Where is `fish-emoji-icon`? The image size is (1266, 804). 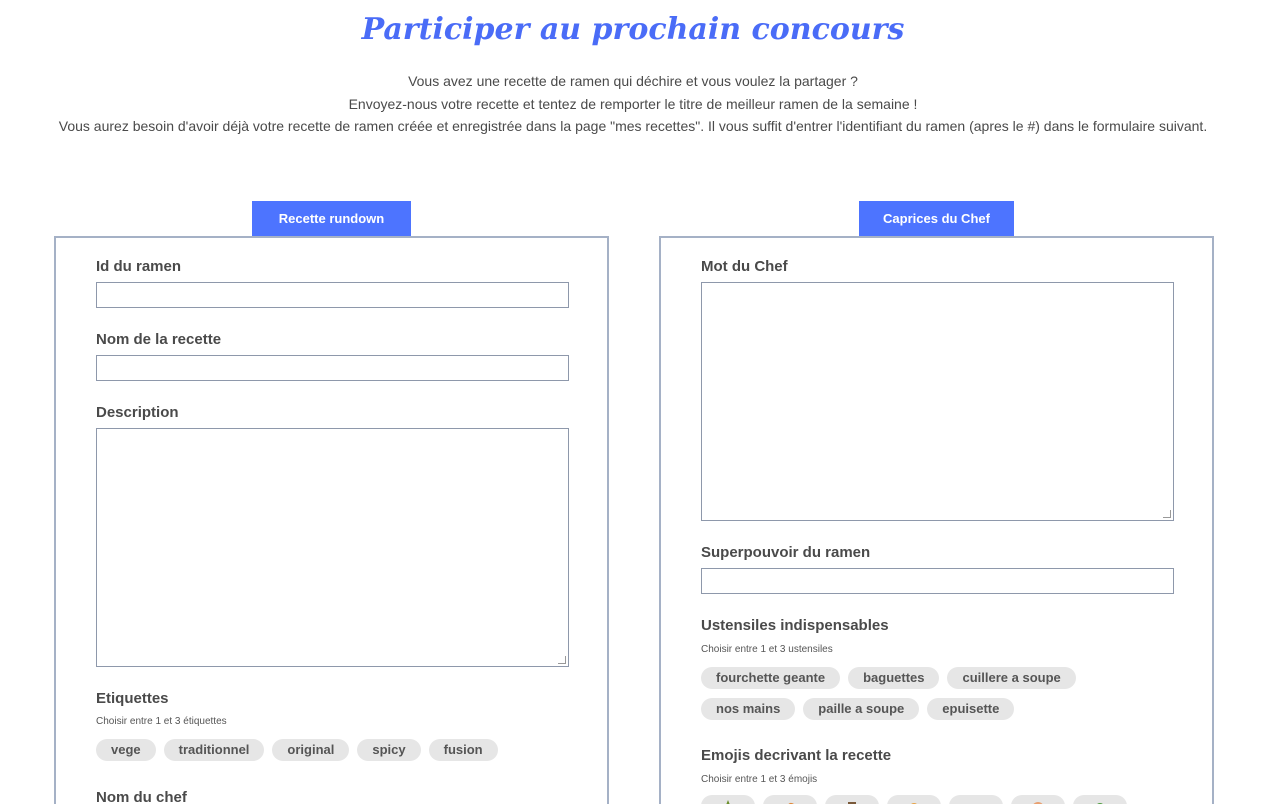
fish-emoji-icon is located at coordinates (976, 799).